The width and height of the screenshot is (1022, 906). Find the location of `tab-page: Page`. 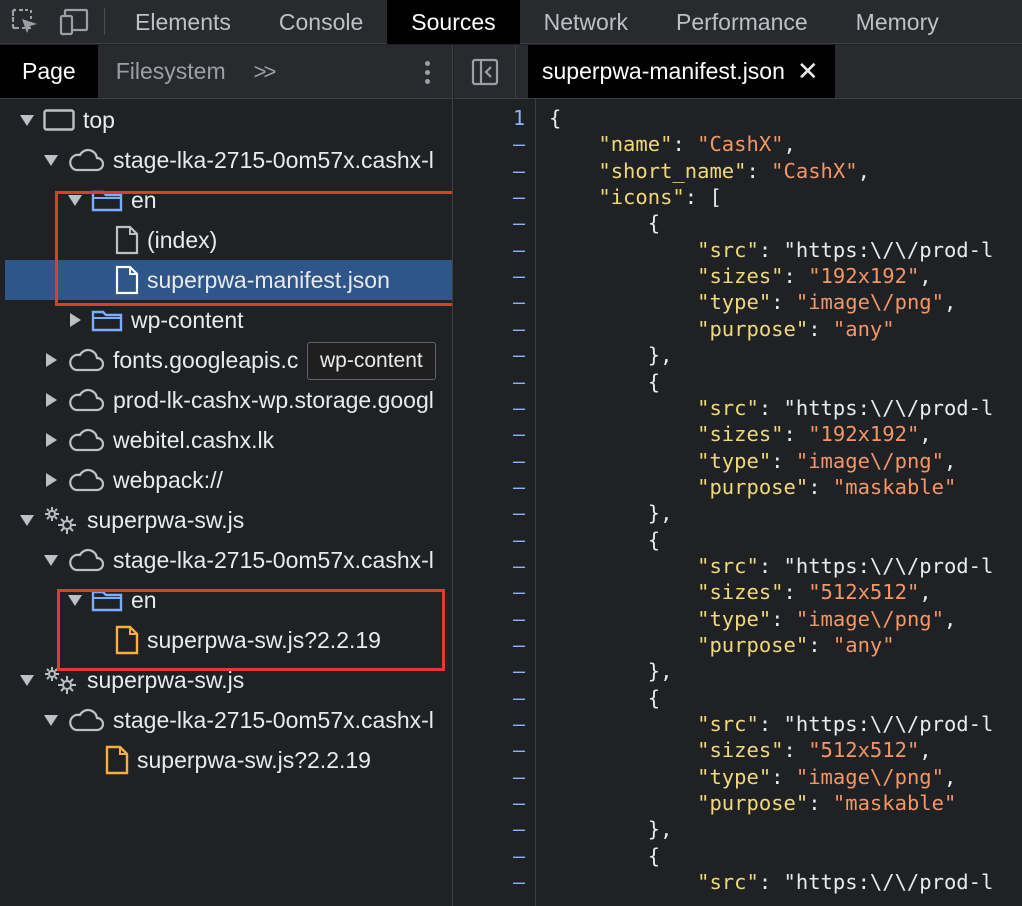

tab-page: Page is located at coordinates (49, 71).